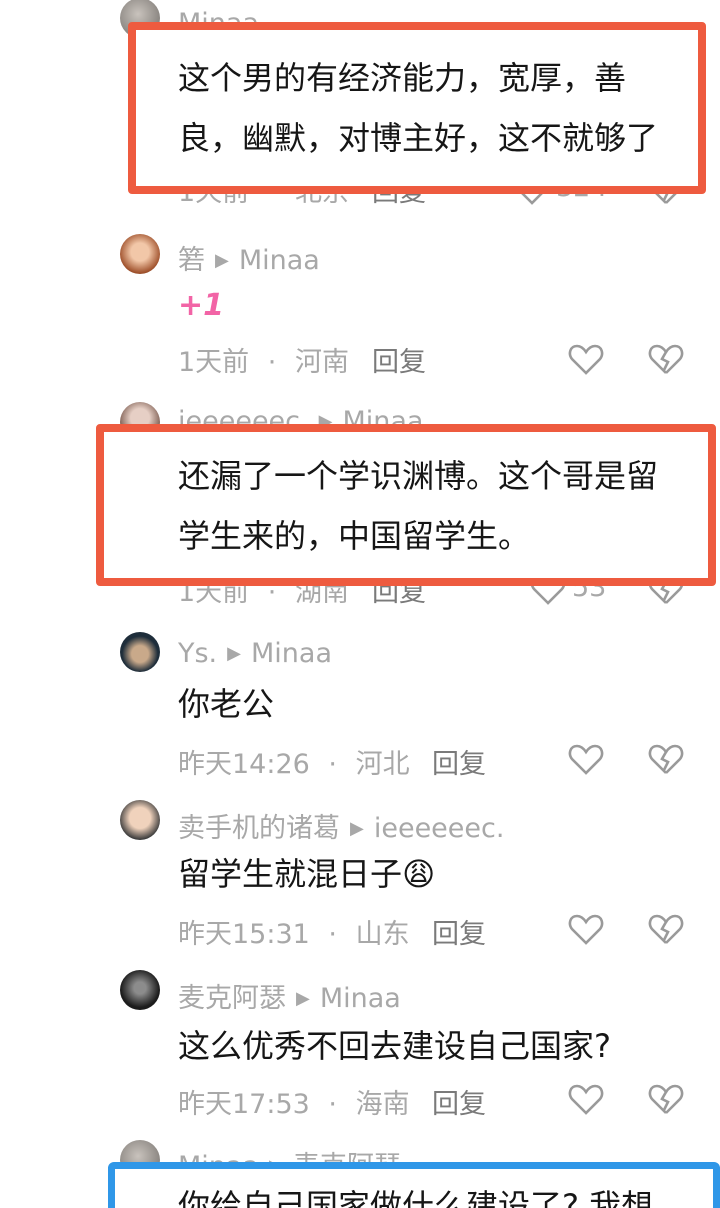 The image size is (720, 1208). Describe the element at coordinates (354, 536) in the screenshot. I see `comment-text-line: 学生来的，中国留学生。` at that location.